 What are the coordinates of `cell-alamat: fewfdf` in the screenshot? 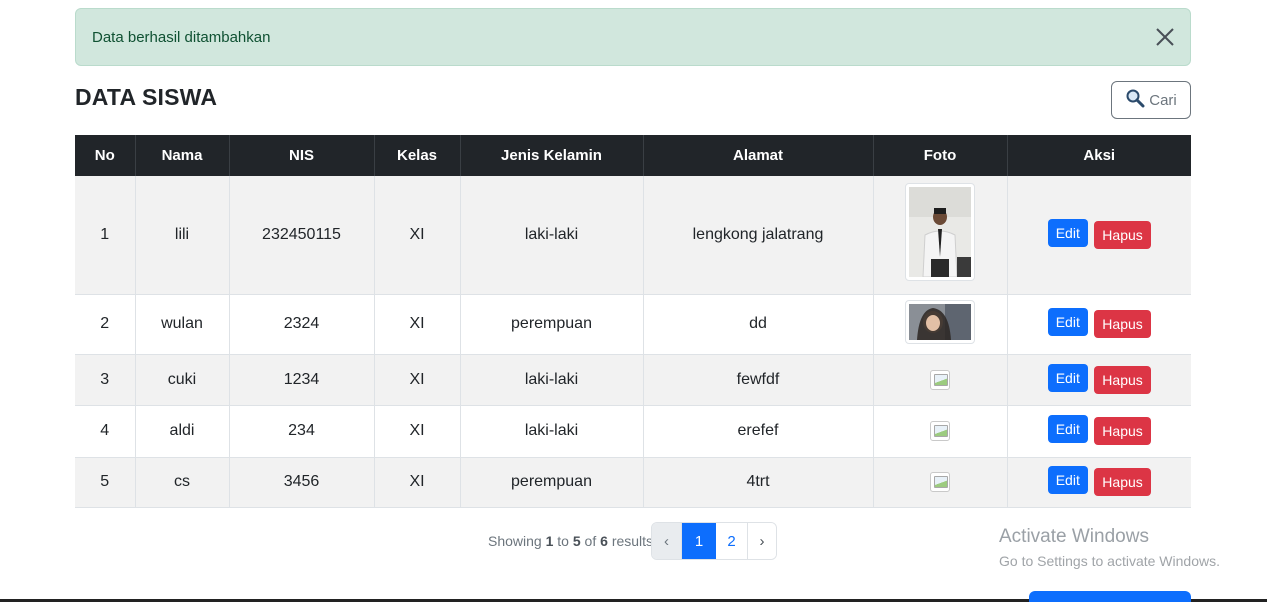 It's located at (758, 380).